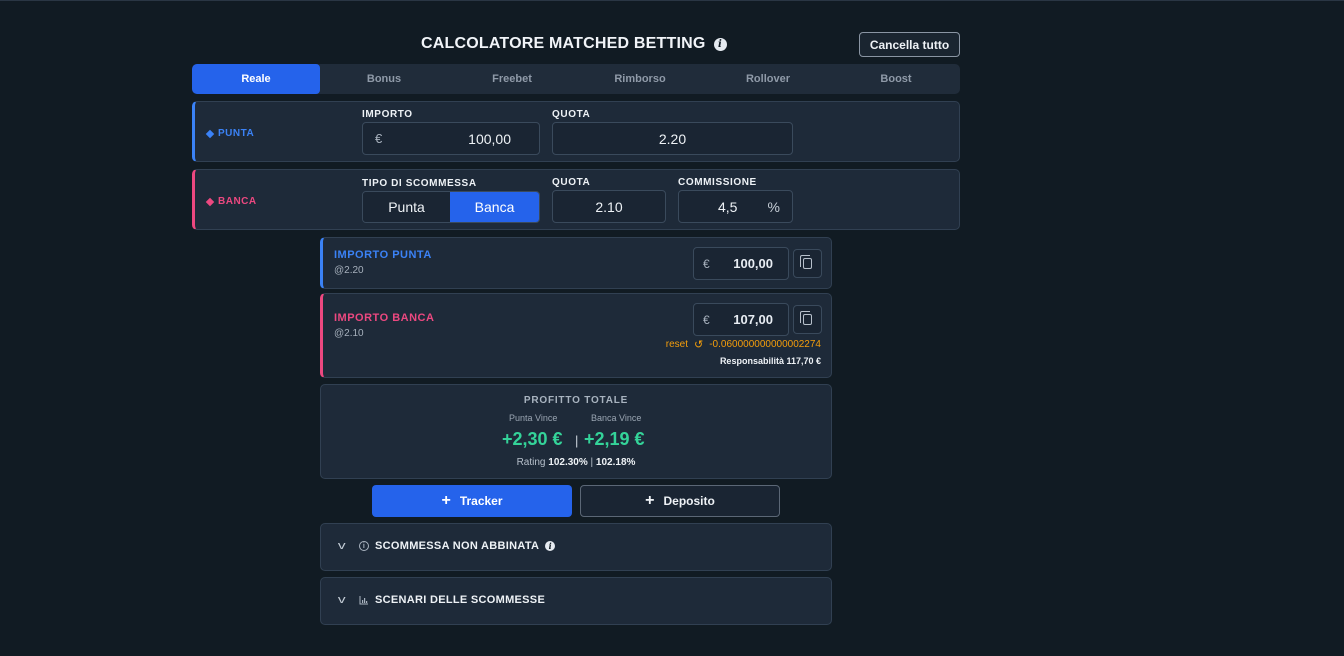 This screenshot has height=656, width=1344. Describe the element at coordinates (909, 44) in the screenshot. I see `clear-all-button: Cancella tutto` at that location.